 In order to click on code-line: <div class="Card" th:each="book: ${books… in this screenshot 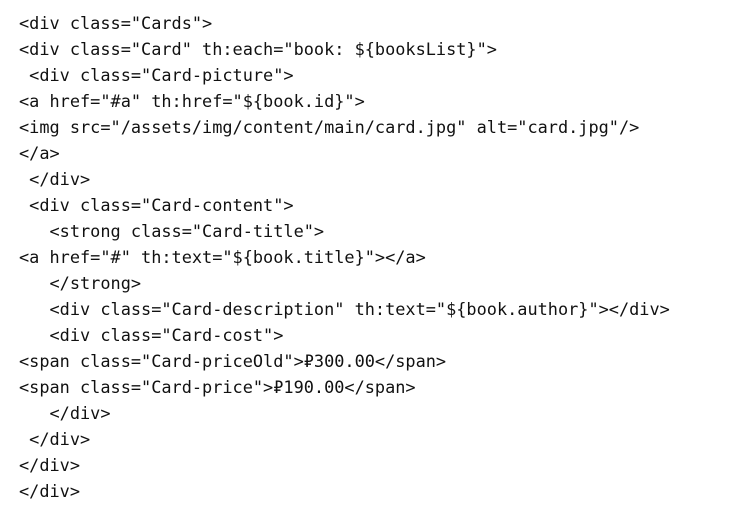, I will do `click(258, 49)`.